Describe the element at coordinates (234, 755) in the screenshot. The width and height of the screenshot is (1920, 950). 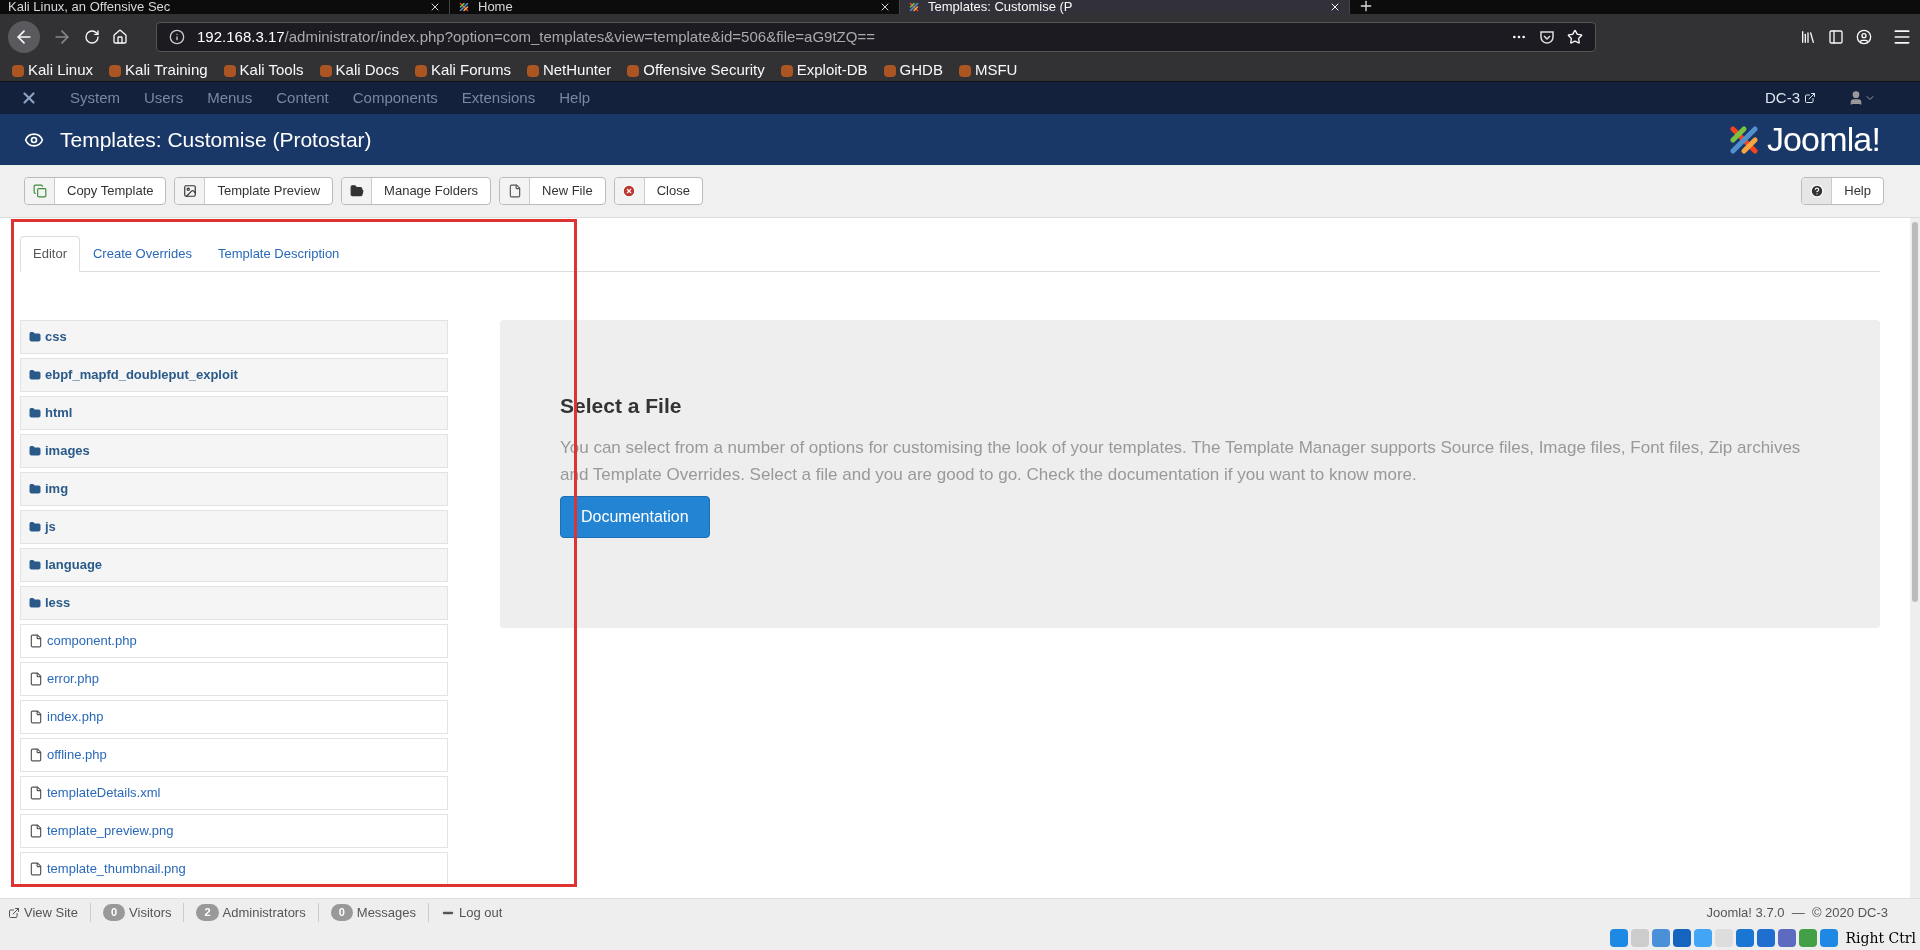
I see `file-item: offline.php` at that location.